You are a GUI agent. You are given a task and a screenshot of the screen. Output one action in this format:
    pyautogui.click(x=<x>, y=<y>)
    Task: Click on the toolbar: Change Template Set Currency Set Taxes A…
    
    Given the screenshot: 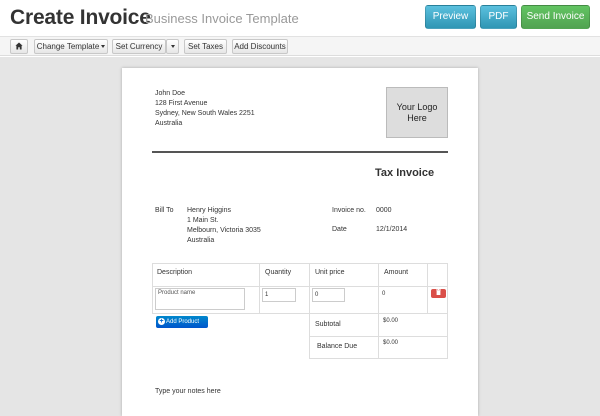 What is the action you would take?
    pyautogui.click(x=300, y=46)
    